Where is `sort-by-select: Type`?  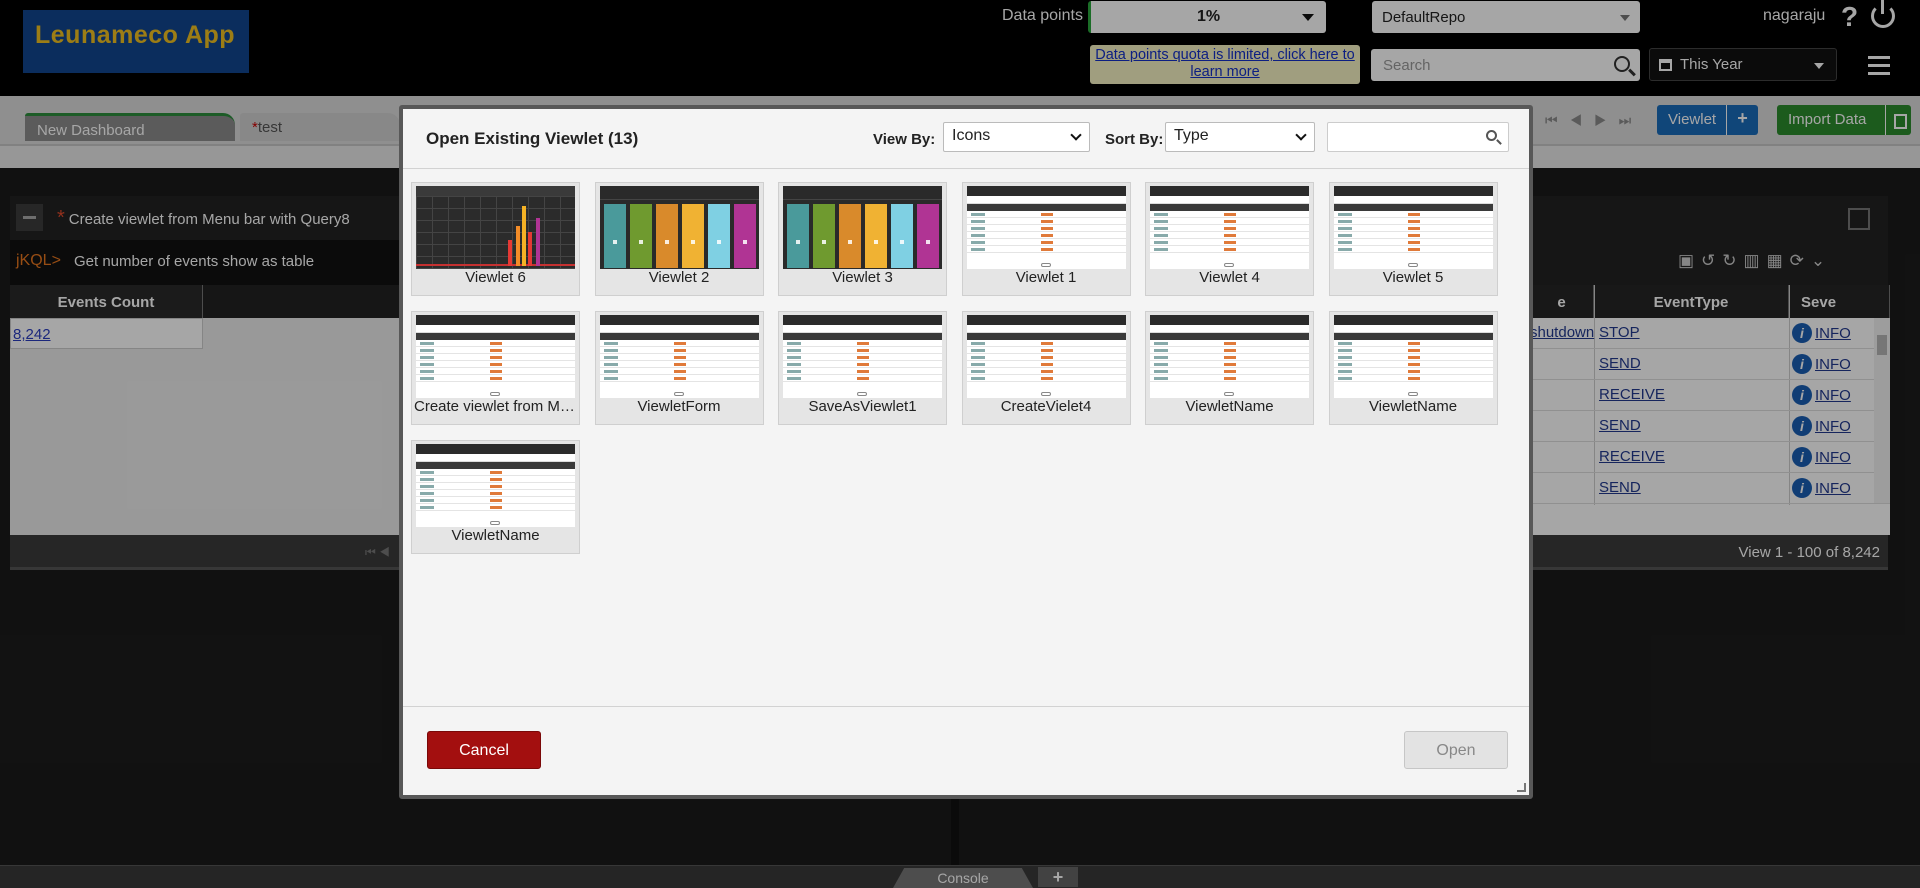
sort-by-select: Type is located at coordinates (1240, 137).